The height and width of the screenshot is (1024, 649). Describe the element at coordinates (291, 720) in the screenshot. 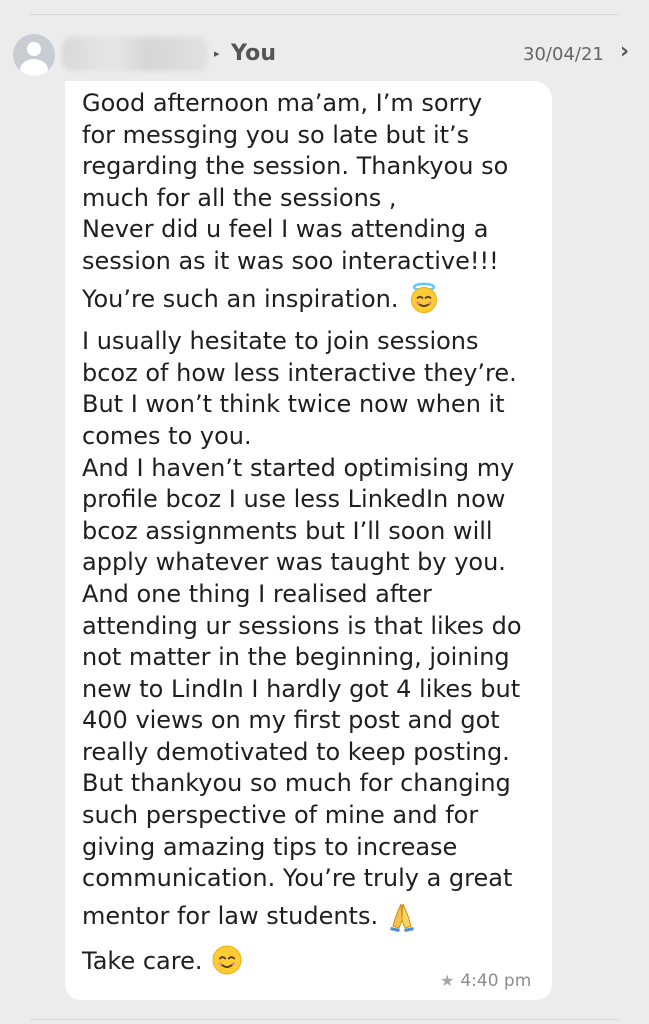

I see `message-line: 400 views on my first post and got` at that location.